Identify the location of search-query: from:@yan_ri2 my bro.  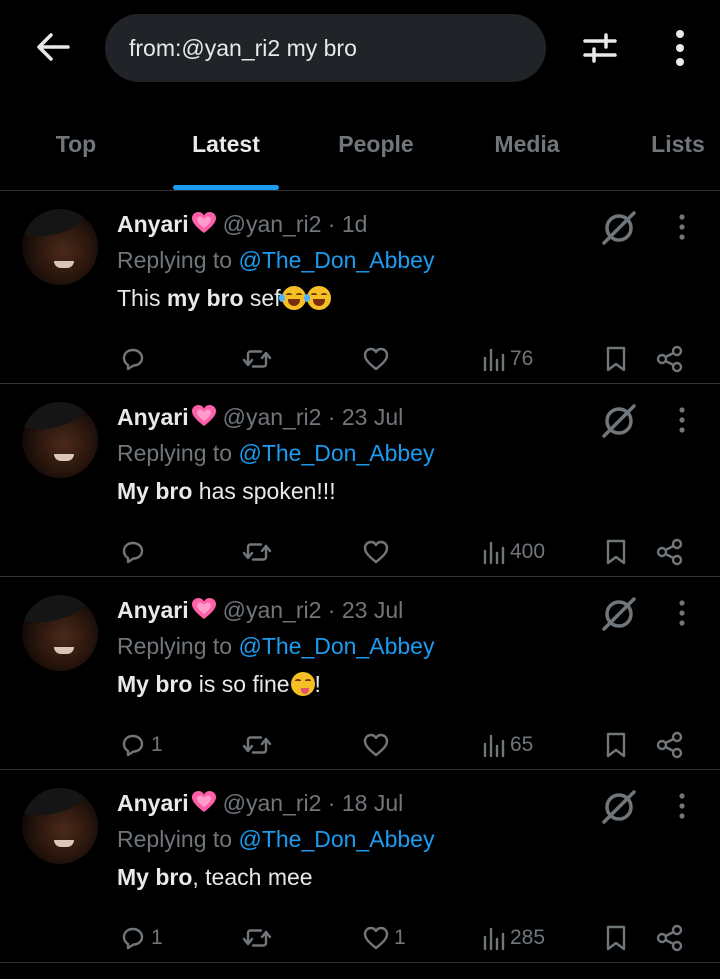
(243, 47).